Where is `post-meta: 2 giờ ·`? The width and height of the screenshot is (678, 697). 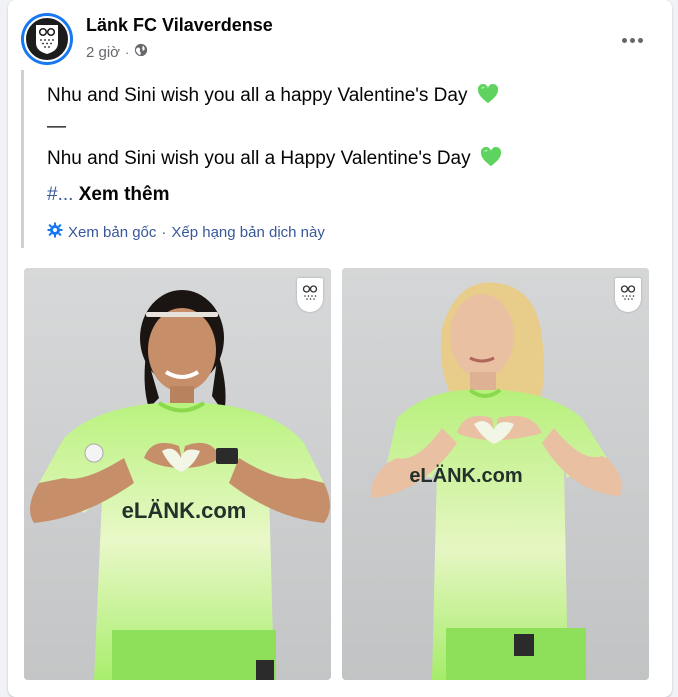 post-meta: 2 giờ · is located at coordinates (117, 52).